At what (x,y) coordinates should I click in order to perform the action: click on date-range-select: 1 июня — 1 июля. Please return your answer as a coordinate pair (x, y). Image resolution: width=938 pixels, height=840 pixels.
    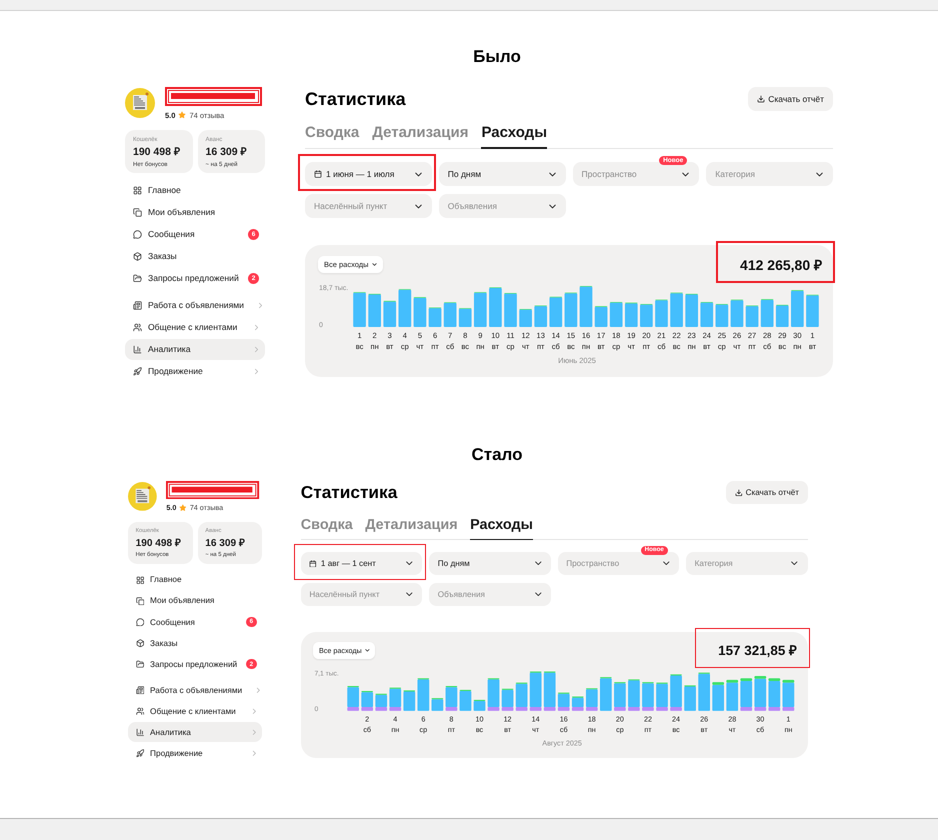
    Looking at the image, I should click on (368, 174).